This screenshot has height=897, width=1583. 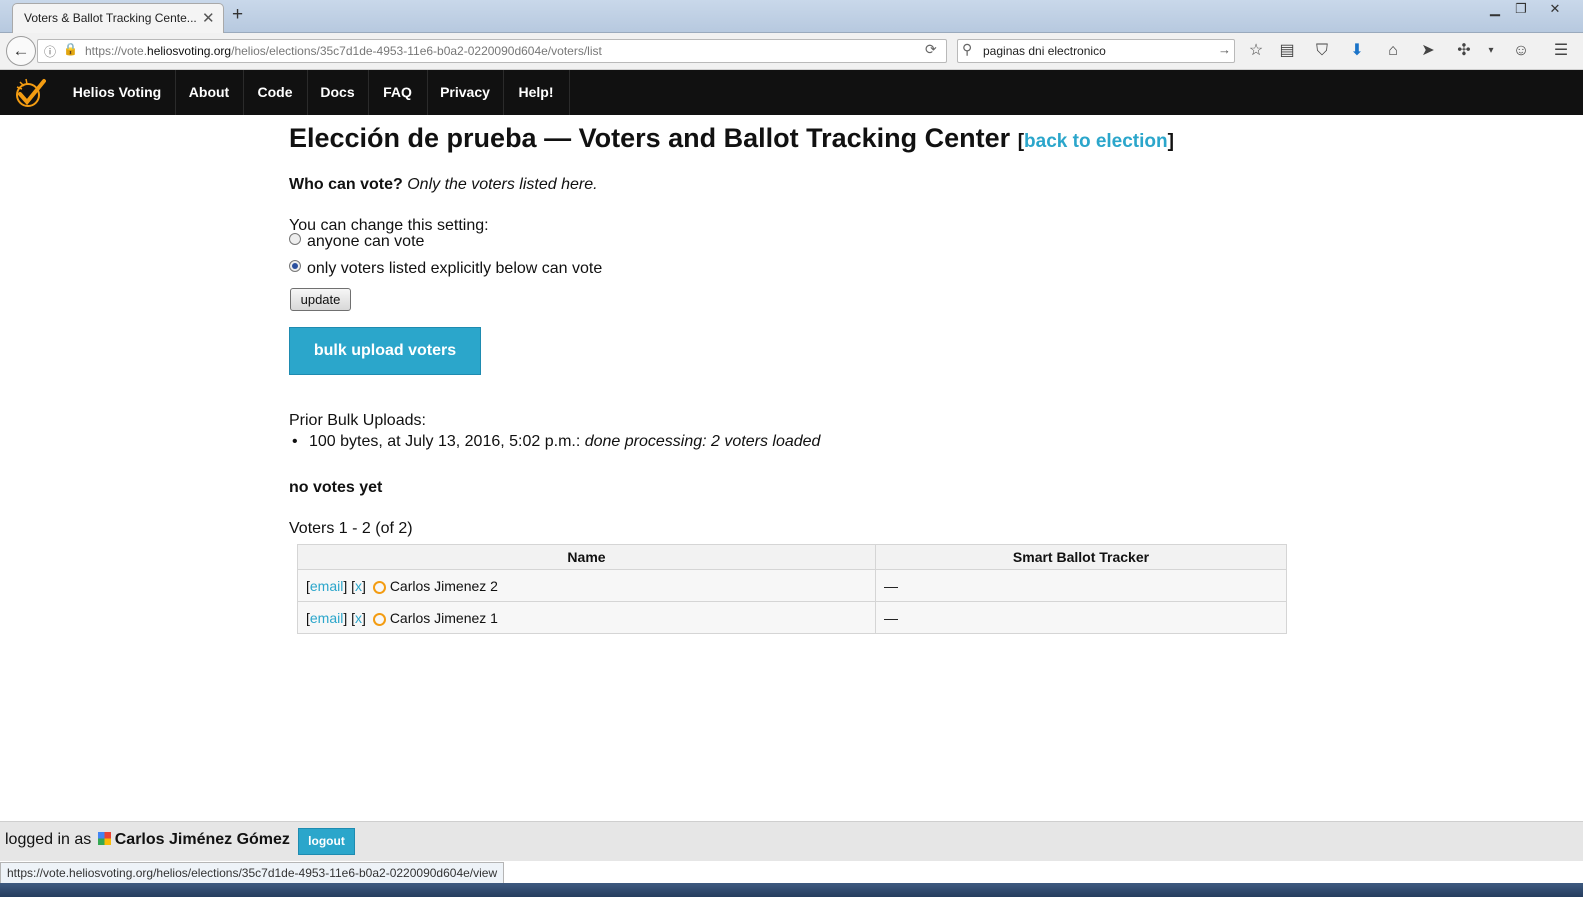 What do you see at coordinates (702, 441) in the screenshot?
I see `prior-upload-status: done processing: 2 voters loaded` at bounding box center [702, 441].